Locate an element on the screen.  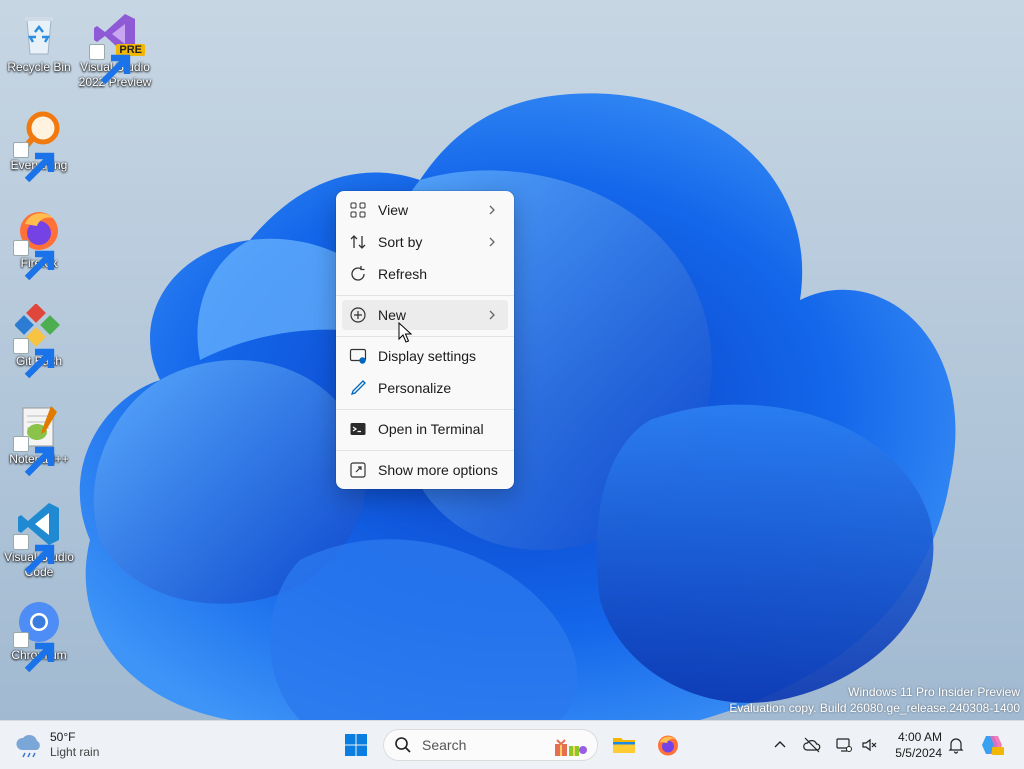
taskbar-clock: 4:00 AM 5/5/2024 is located at coordinates (915, 745).